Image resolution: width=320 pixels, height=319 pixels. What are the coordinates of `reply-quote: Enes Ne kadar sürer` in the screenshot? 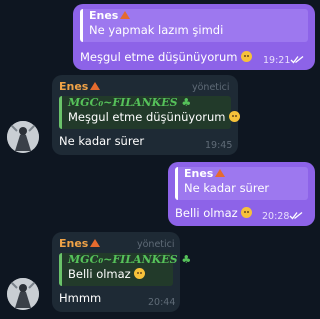 It's located at (241, 183).